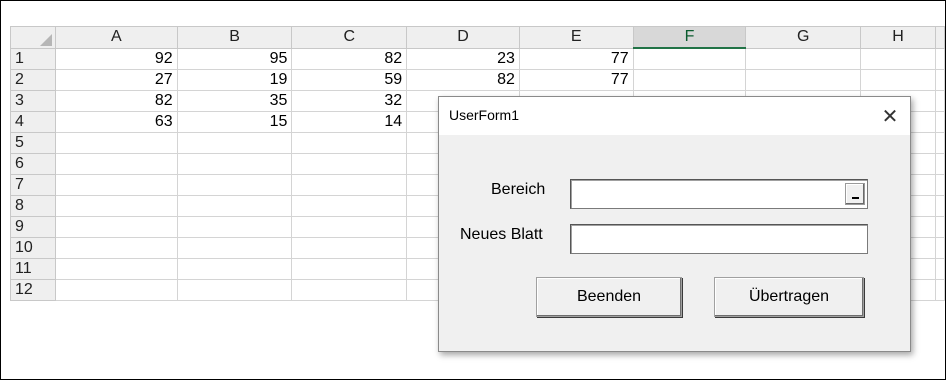 This screenshot has width=946, height=380. What do you see at coordinates (116, 290) in the screenshot?
I see `cell-a12` at bounding box center [116, 290].